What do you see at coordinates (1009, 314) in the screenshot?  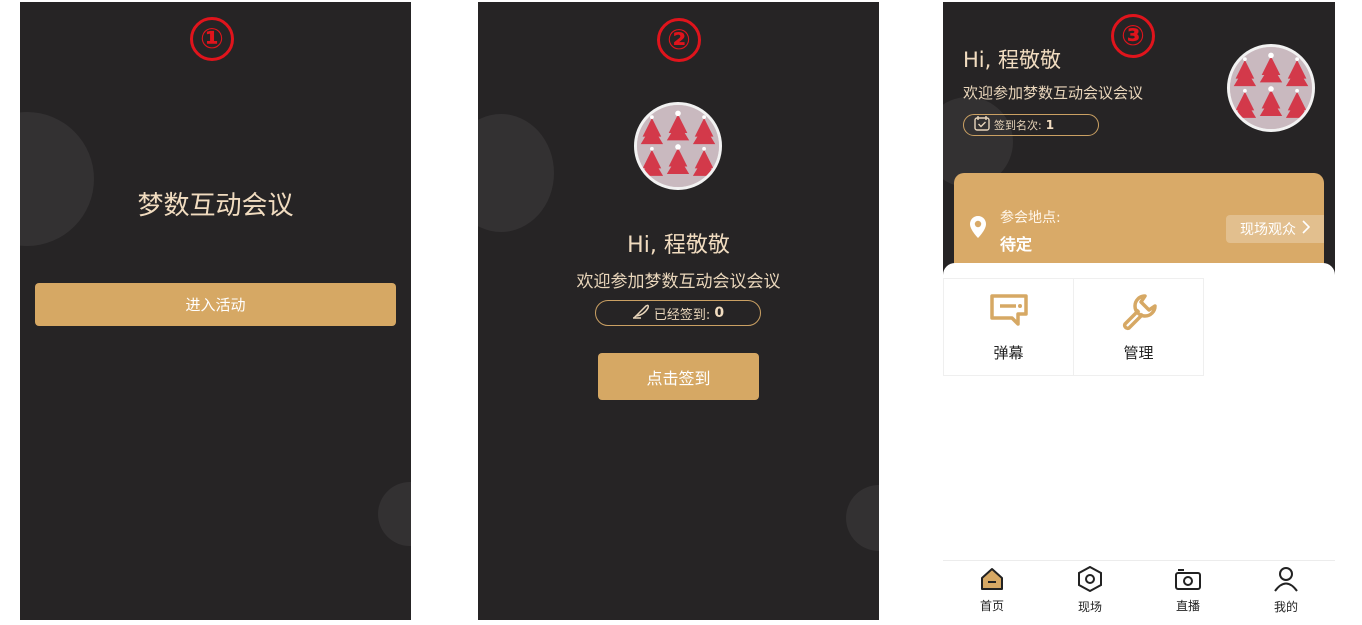 I see `danmaku-icon` at bounding box center [1009, 314].